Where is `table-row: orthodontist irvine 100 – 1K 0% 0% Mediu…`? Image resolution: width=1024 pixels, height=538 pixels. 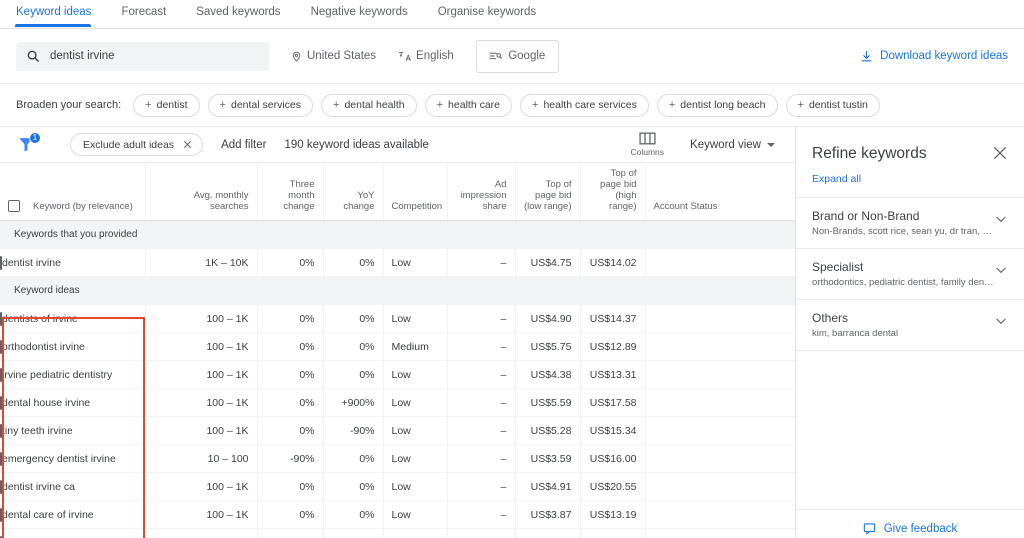
table-row: orthodontist irvine 100 – 1K 0% 0% Mediu… is located at coordinates (397, 346).